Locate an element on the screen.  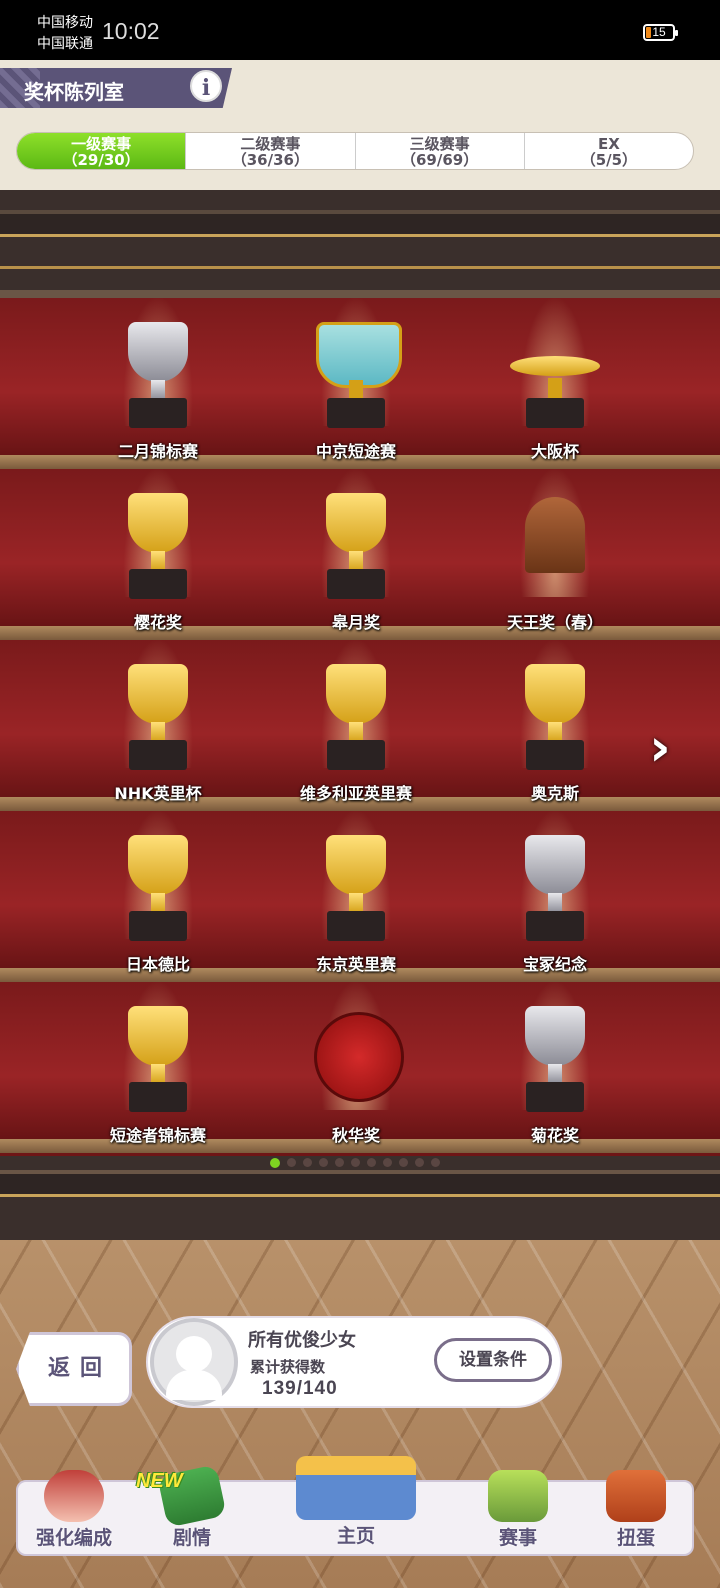
tab-ex: EX （5/5） is located at coordinates (608, 151).